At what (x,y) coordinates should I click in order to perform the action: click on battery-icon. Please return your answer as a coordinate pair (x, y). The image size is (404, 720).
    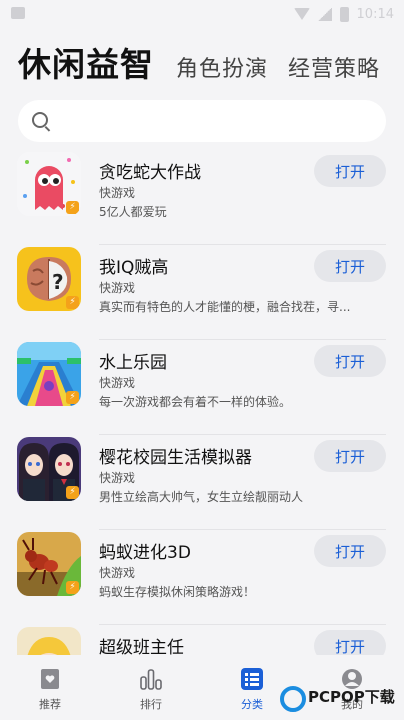
    Looking at the image, I should click on (344, 14).